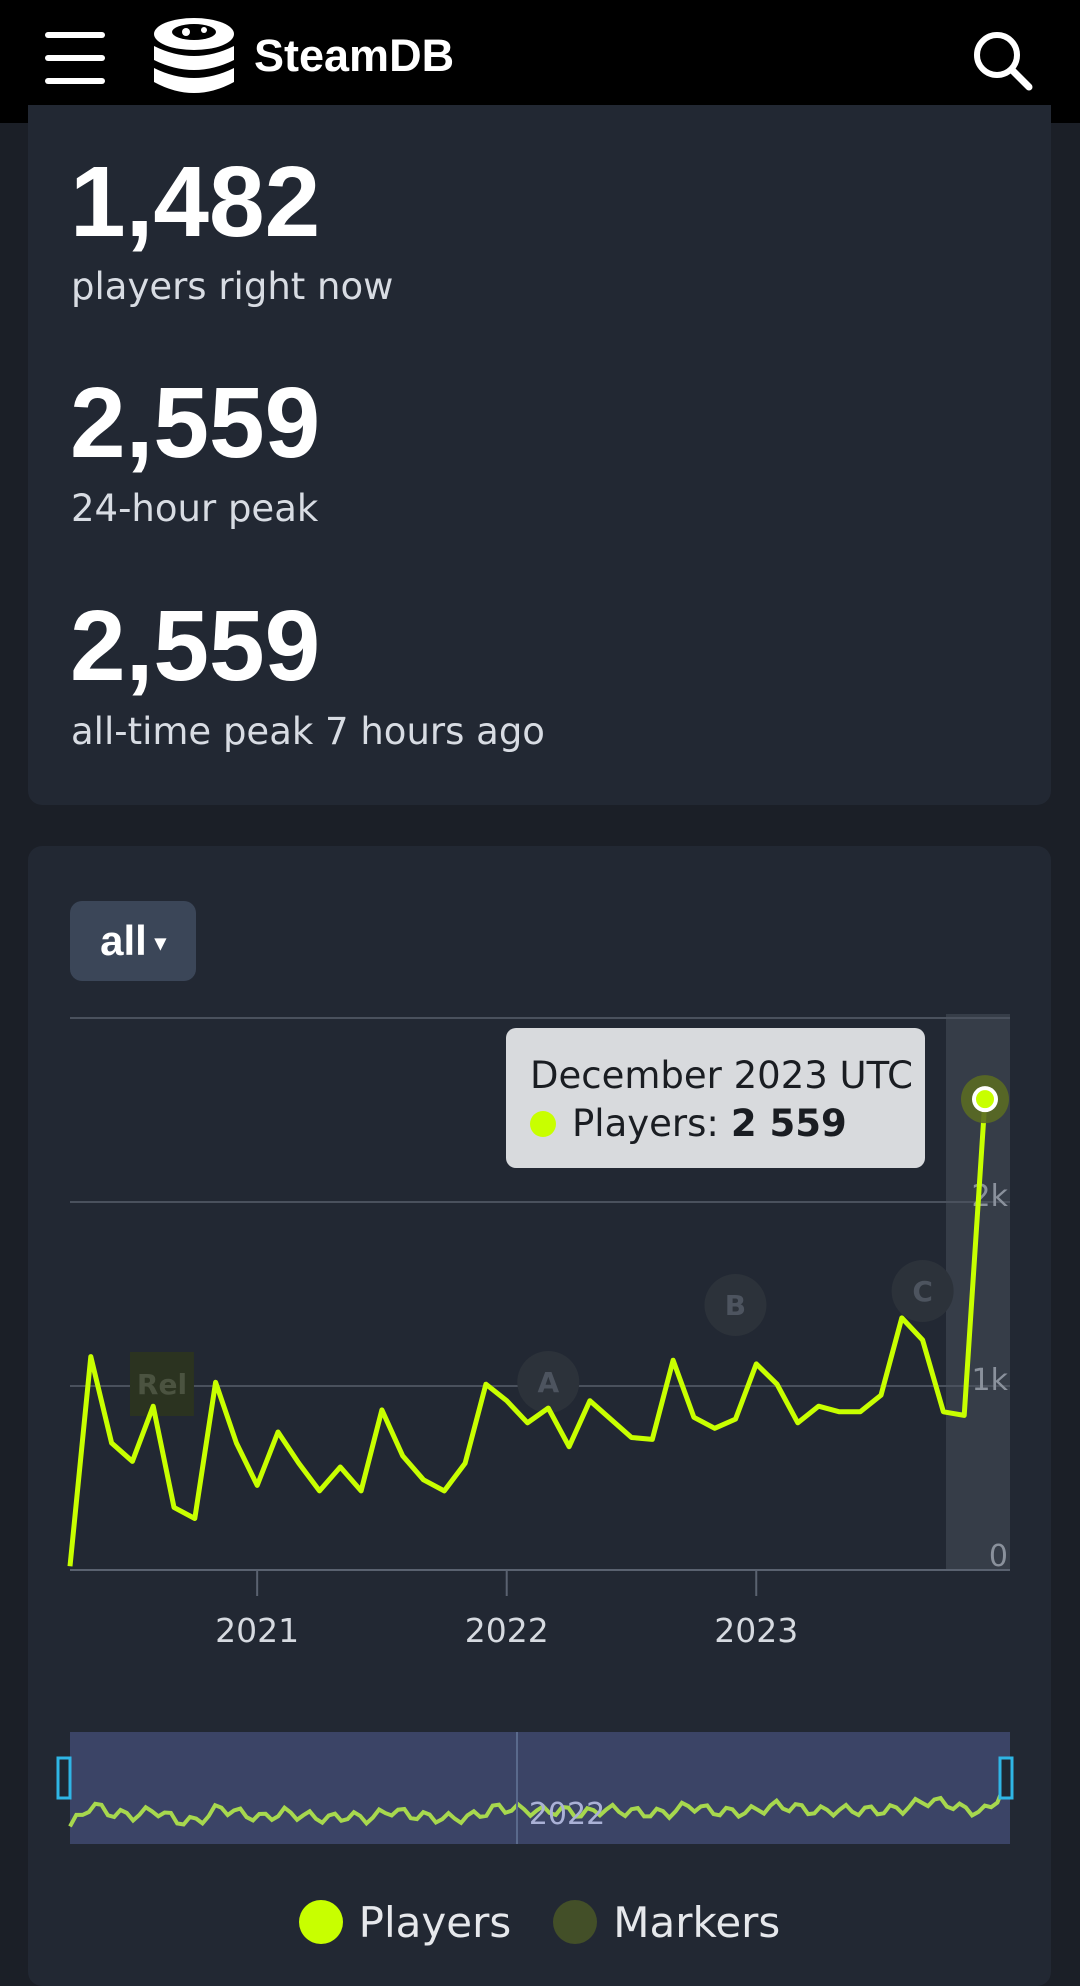  I want to click on search-icon, so click(1002, 60).